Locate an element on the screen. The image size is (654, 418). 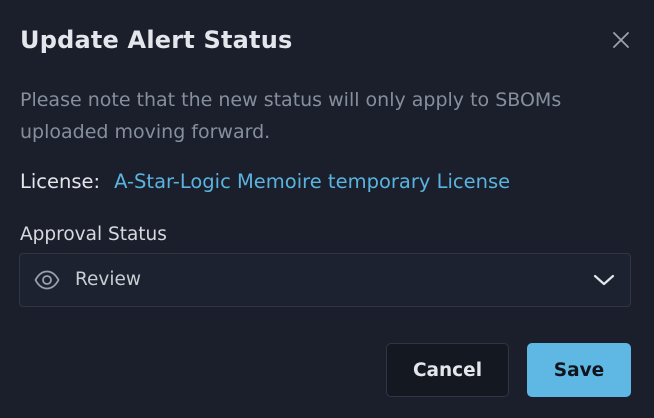
save-button: Save is located at coordinates (579, 370).